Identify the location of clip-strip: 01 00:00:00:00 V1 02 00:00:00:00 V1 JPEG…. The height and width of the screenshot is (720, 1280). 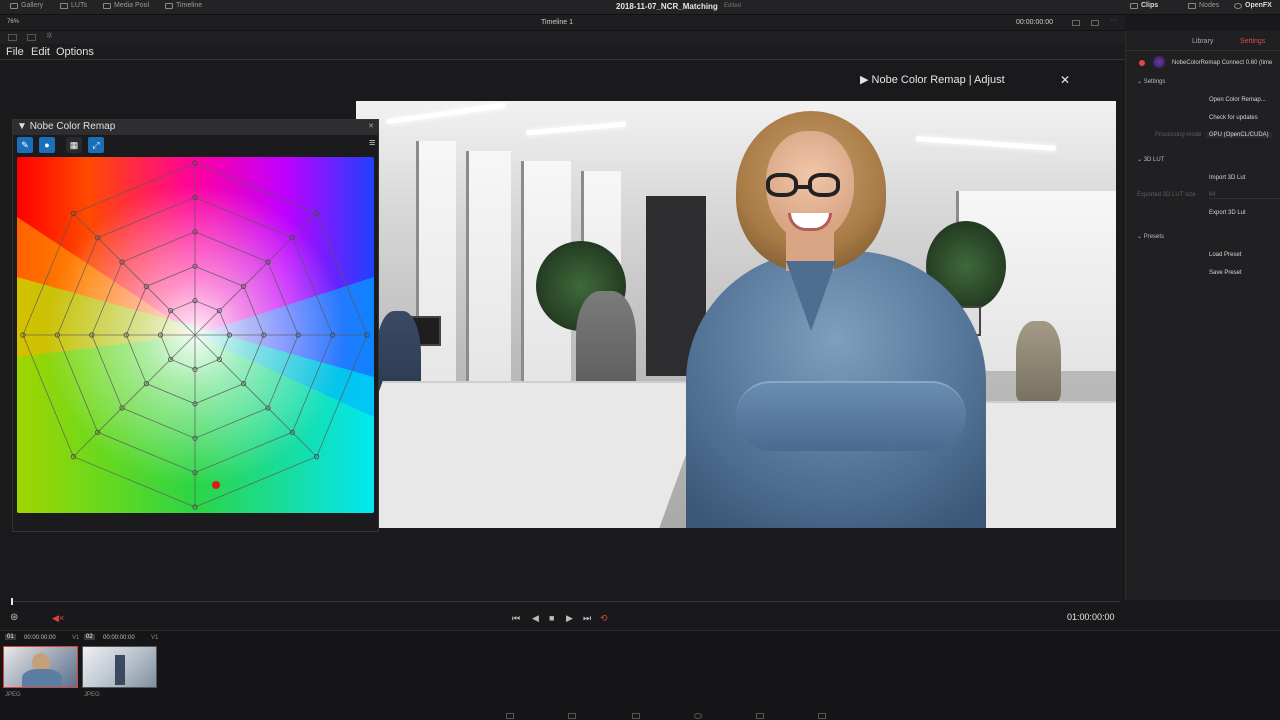
(640, 675).